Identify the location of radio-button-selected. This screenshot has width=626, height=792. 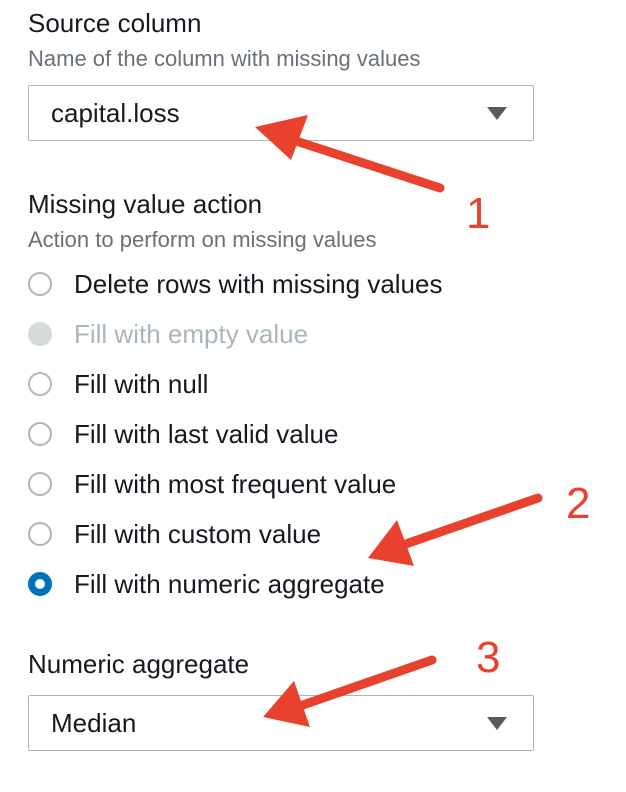
(40, 584).